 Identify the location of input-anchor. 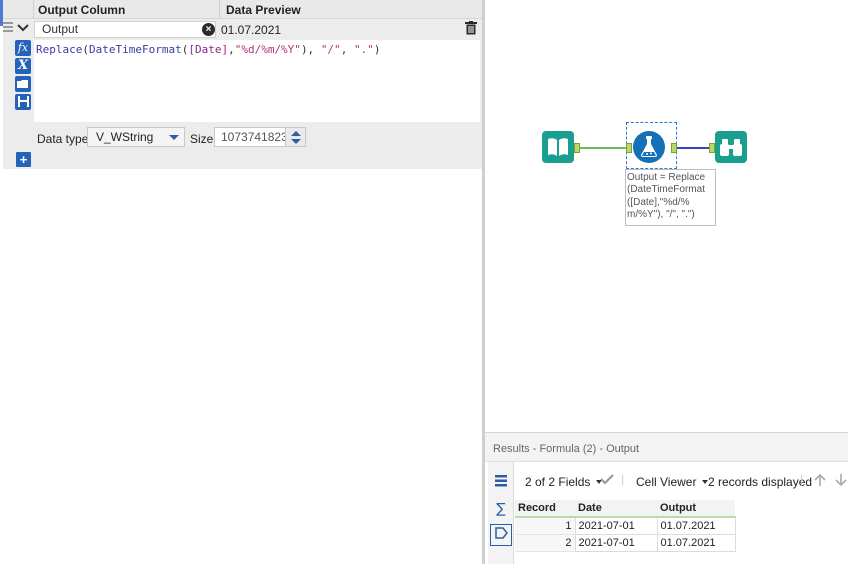
(629, 148).